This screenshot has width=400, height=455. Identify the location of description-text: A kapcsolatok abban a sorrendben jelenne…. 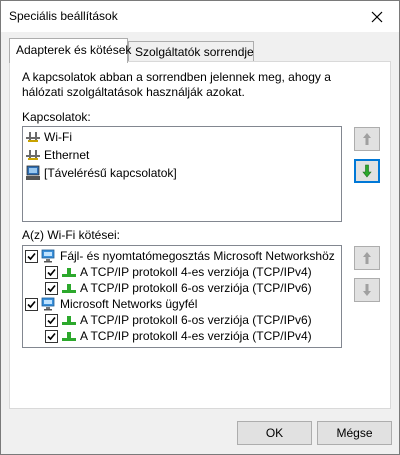
(176, 84).